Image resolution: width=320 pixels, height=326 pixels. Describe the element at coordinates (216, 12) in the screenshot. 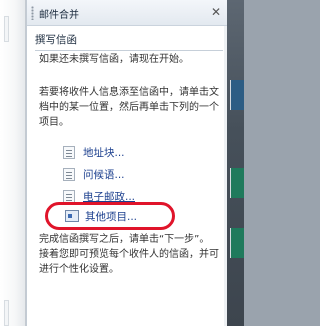

I see `close-icon: ✕` at that location.